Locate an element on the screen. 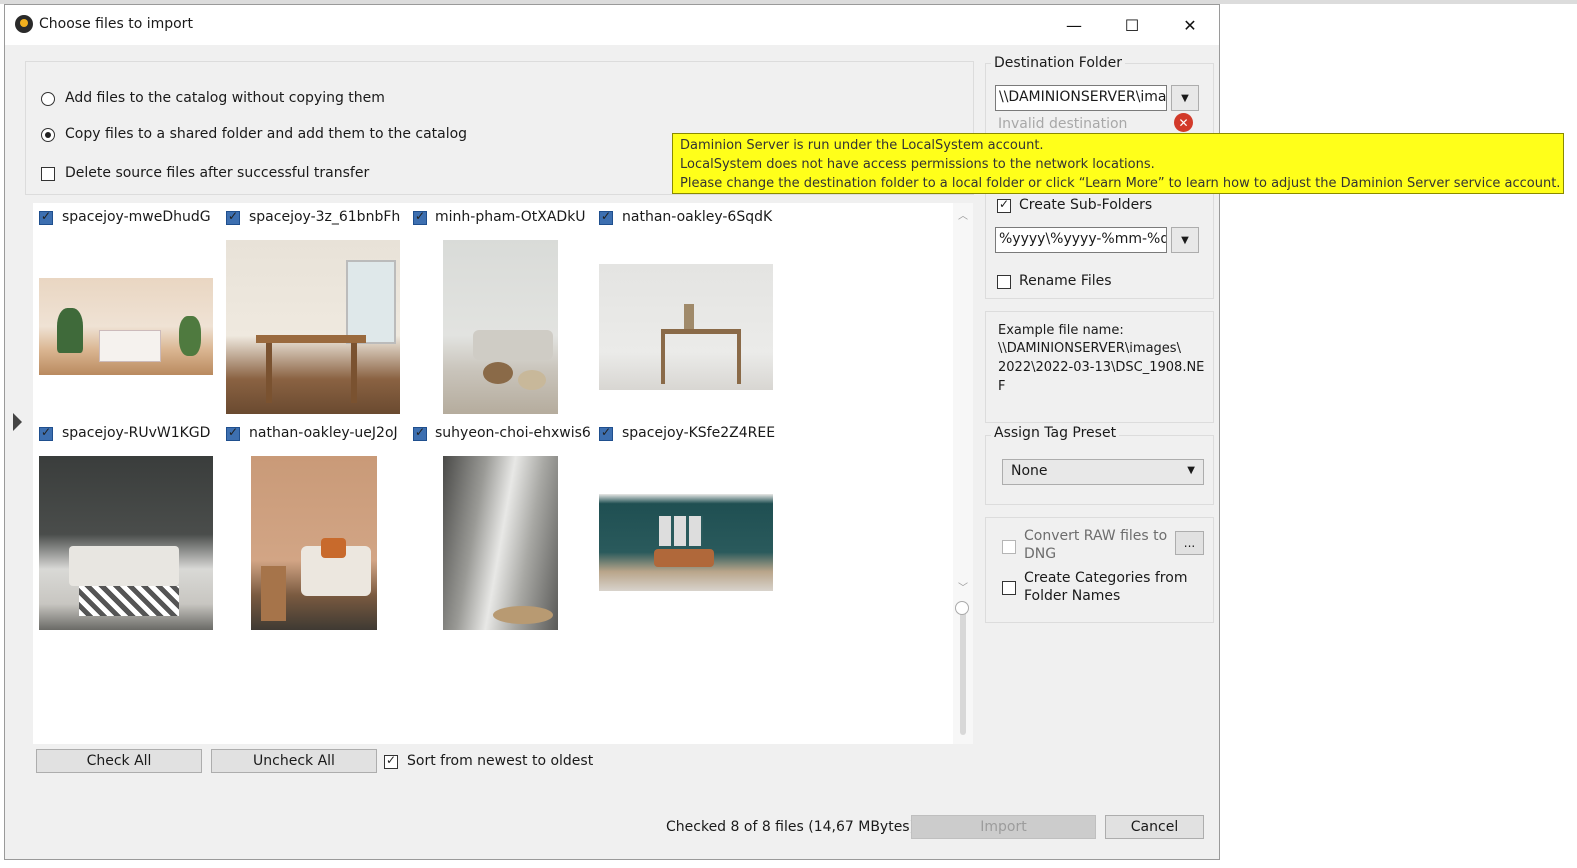 The image size is (1577, 868). scroll-handle is located at coordinates (962, 608).